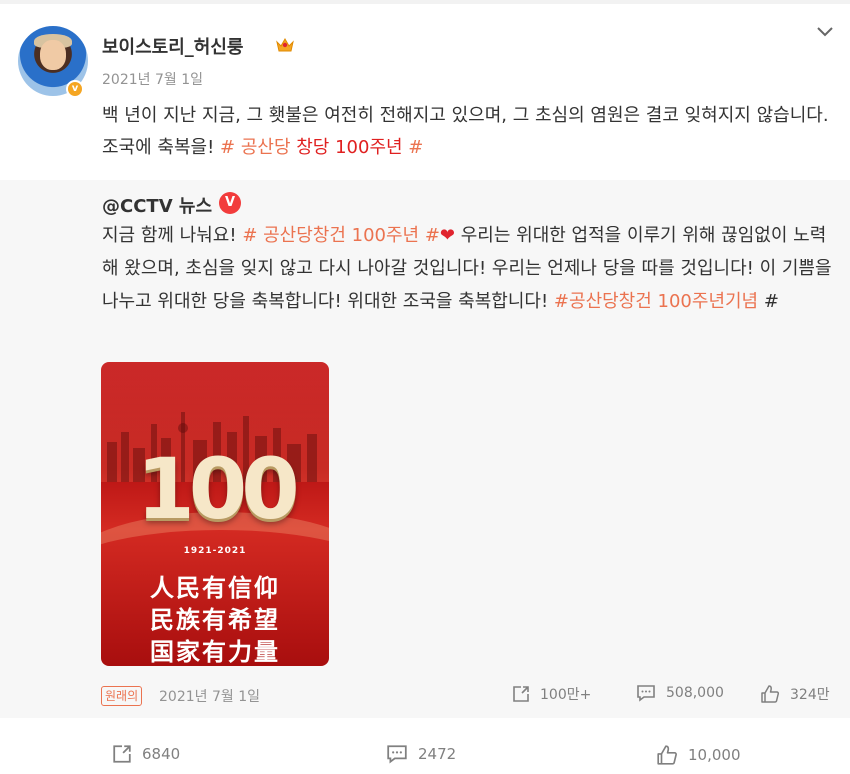 This screenshot has width=850, height=774. What do you see at coordinates (768, 301) in the screenshot?
I see `repost-hashtag-2-end: #` at bounding box center [768, 301].